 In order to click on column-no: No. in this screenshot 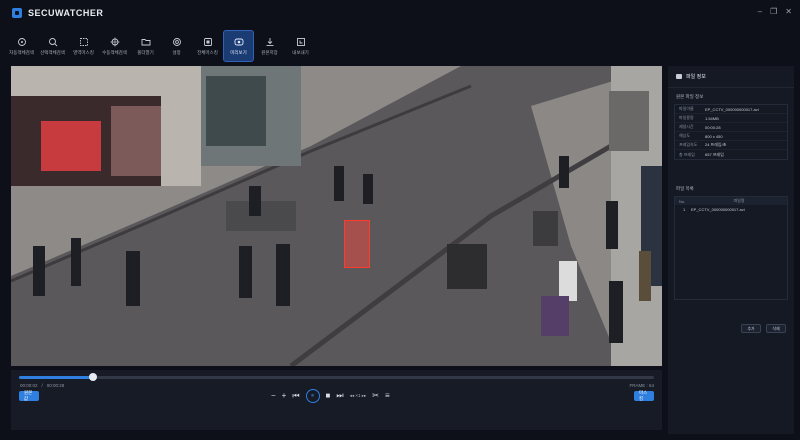, I will do `click(682, 201)`.